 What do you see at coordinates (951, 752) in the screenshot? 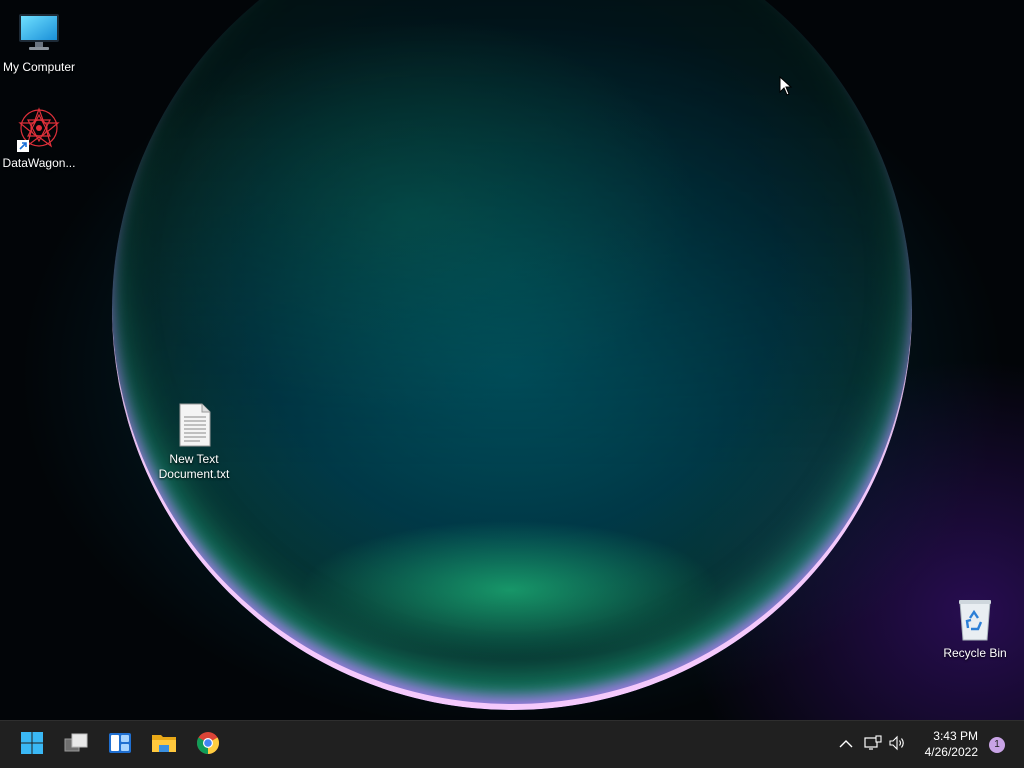
I see `clock-date: 4/26/2022` at bounding box center [951, 752].